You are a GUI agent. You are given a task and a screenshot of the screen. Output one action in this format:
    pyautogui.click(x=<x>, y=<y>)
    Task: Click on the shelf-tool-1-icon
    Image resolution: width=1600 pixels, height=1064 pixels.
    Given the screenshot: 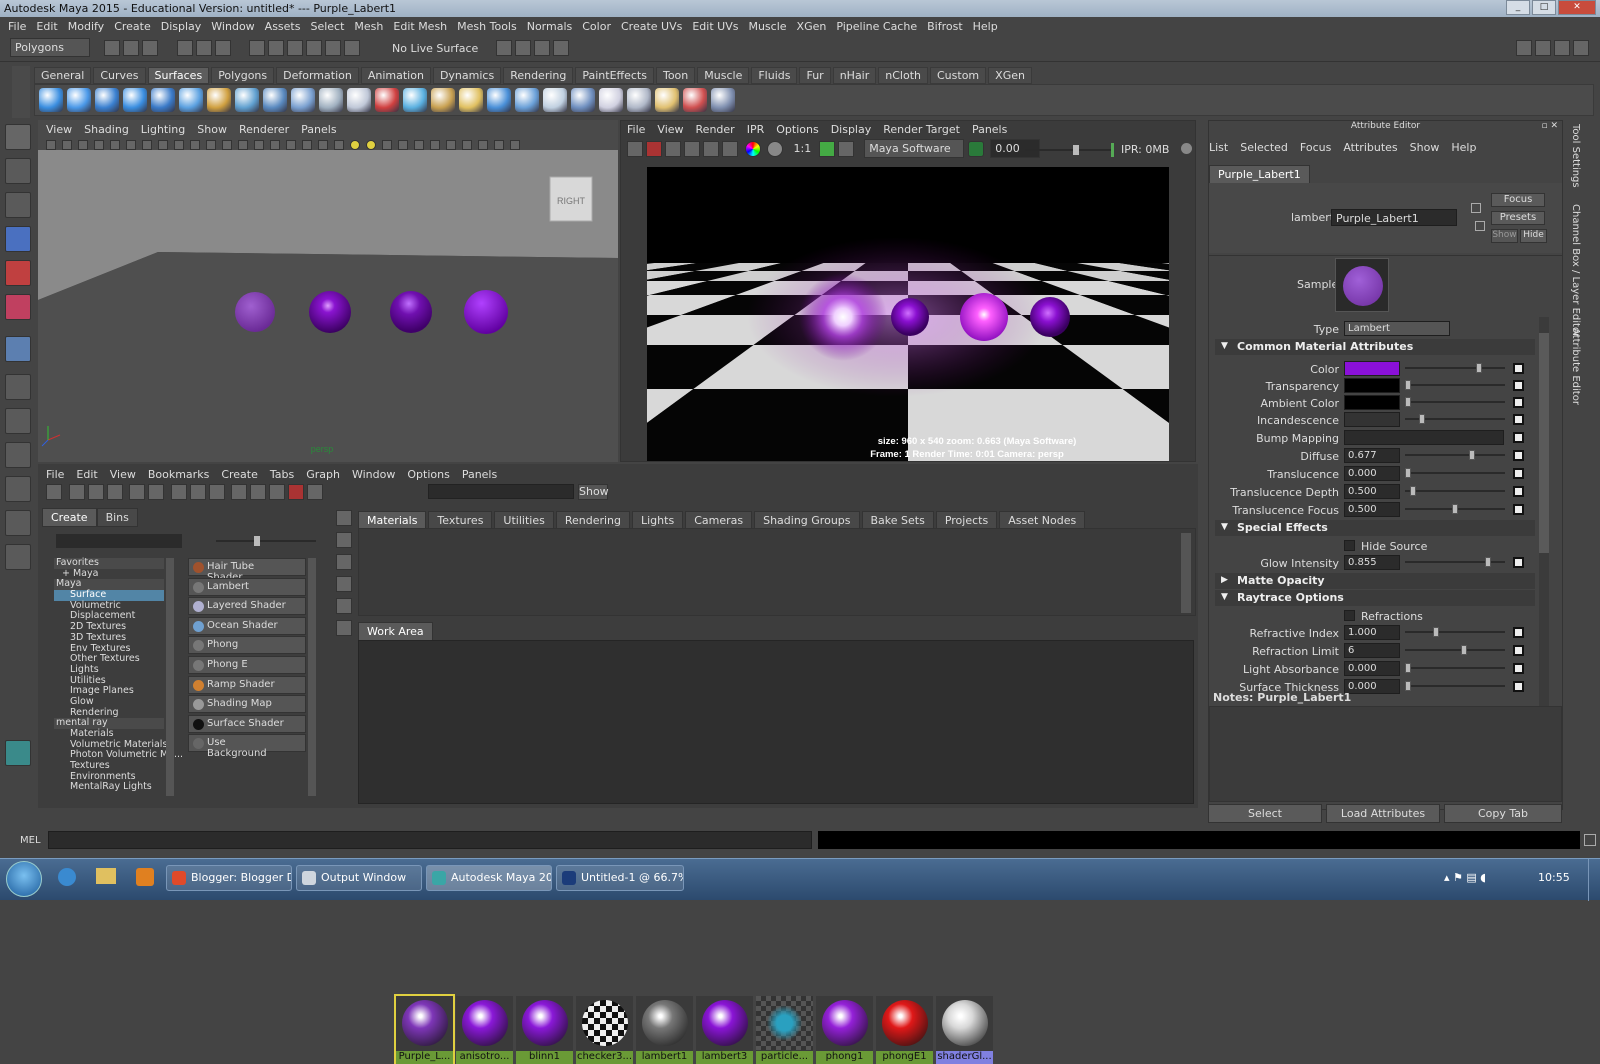 What is the action you would take?
    pyautogui.click(x=51, y=100)
    